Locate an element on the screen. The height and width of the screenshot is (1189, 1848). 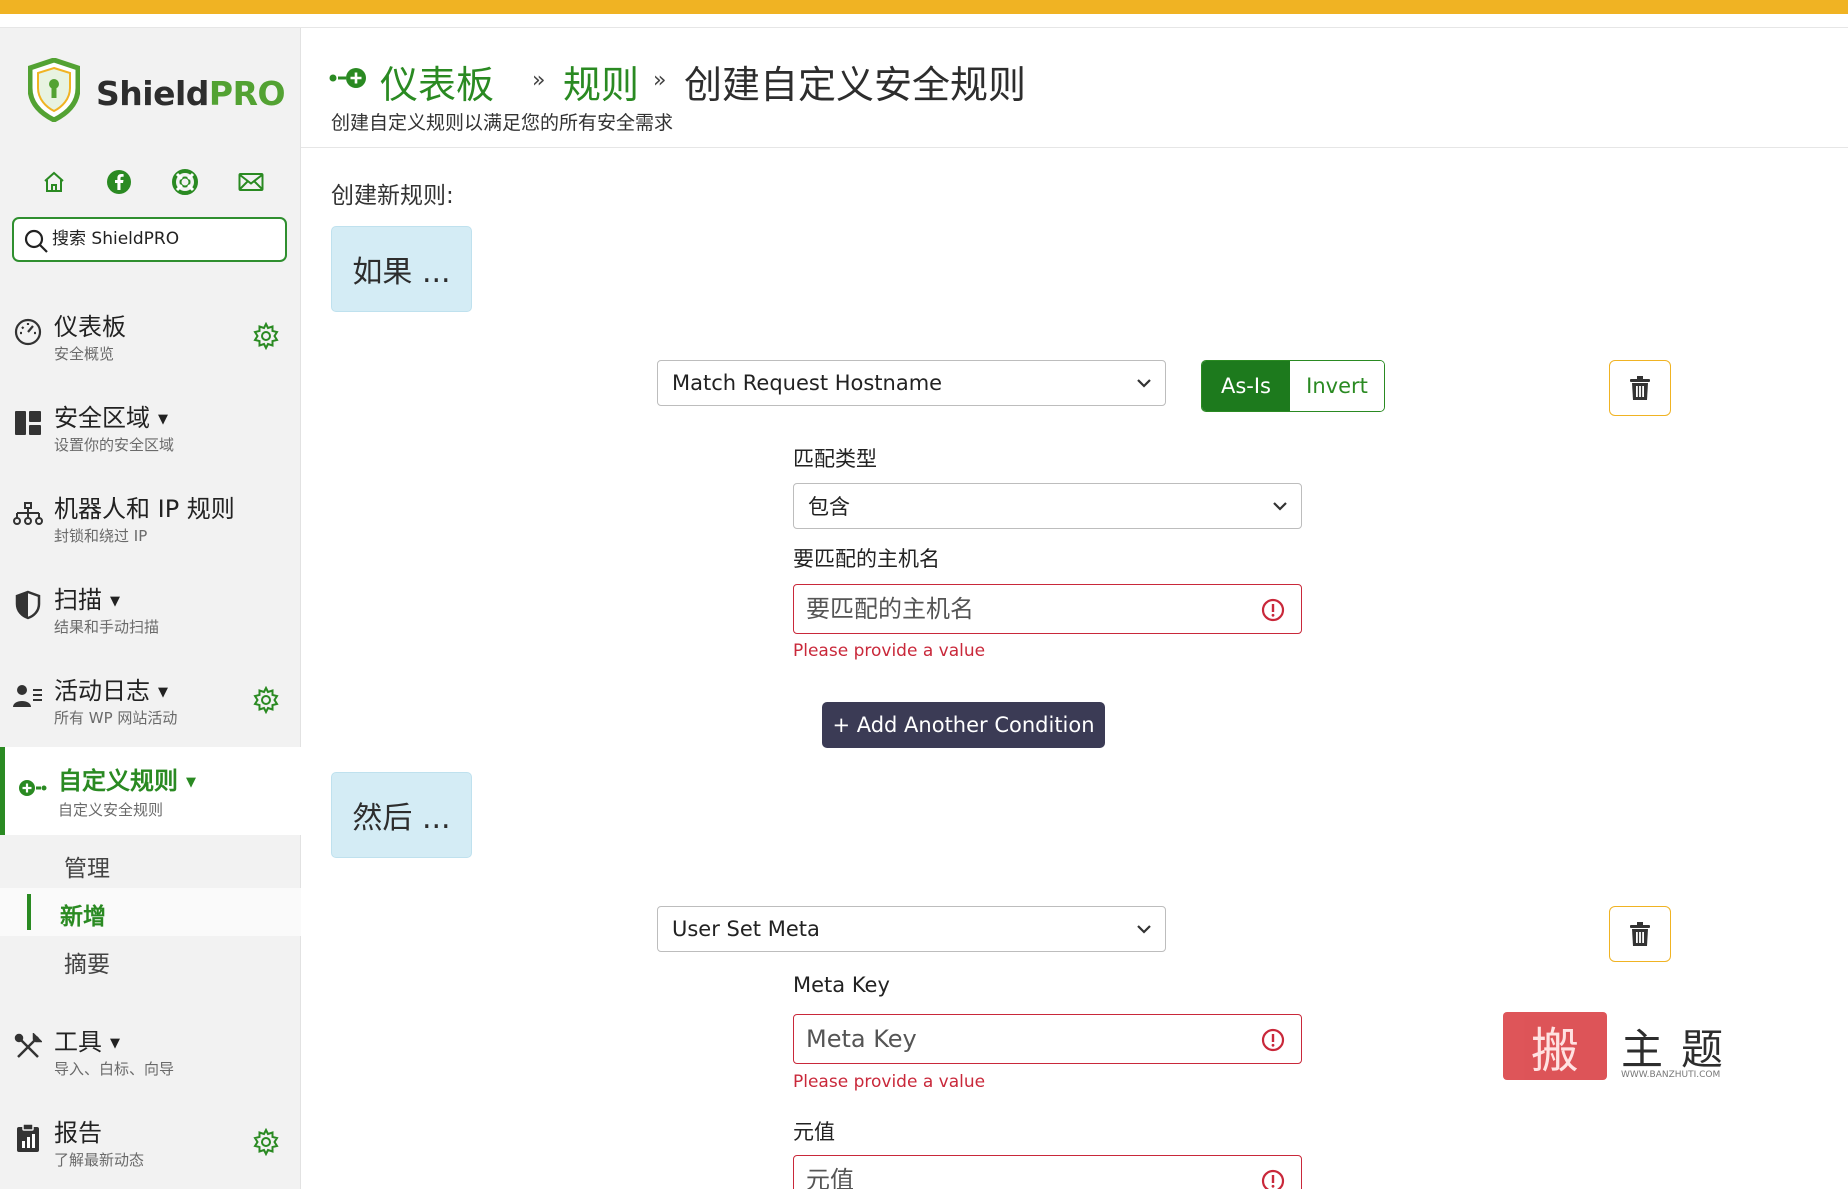
shield-logo-icon is located at coordinates (54, 90).